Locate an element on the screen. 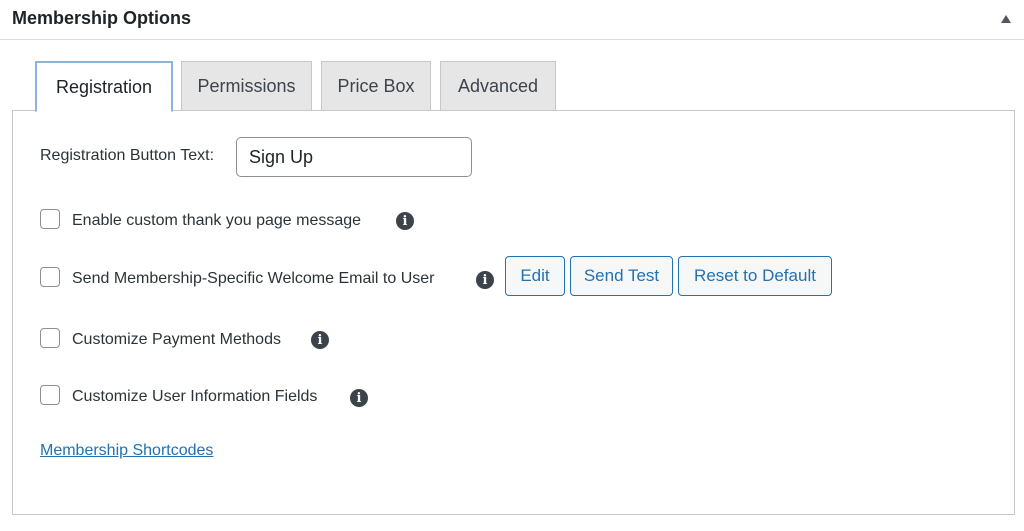 The image size is (1024, 531). customize-user-fields-checkbox is located at coordinates (50, 395).